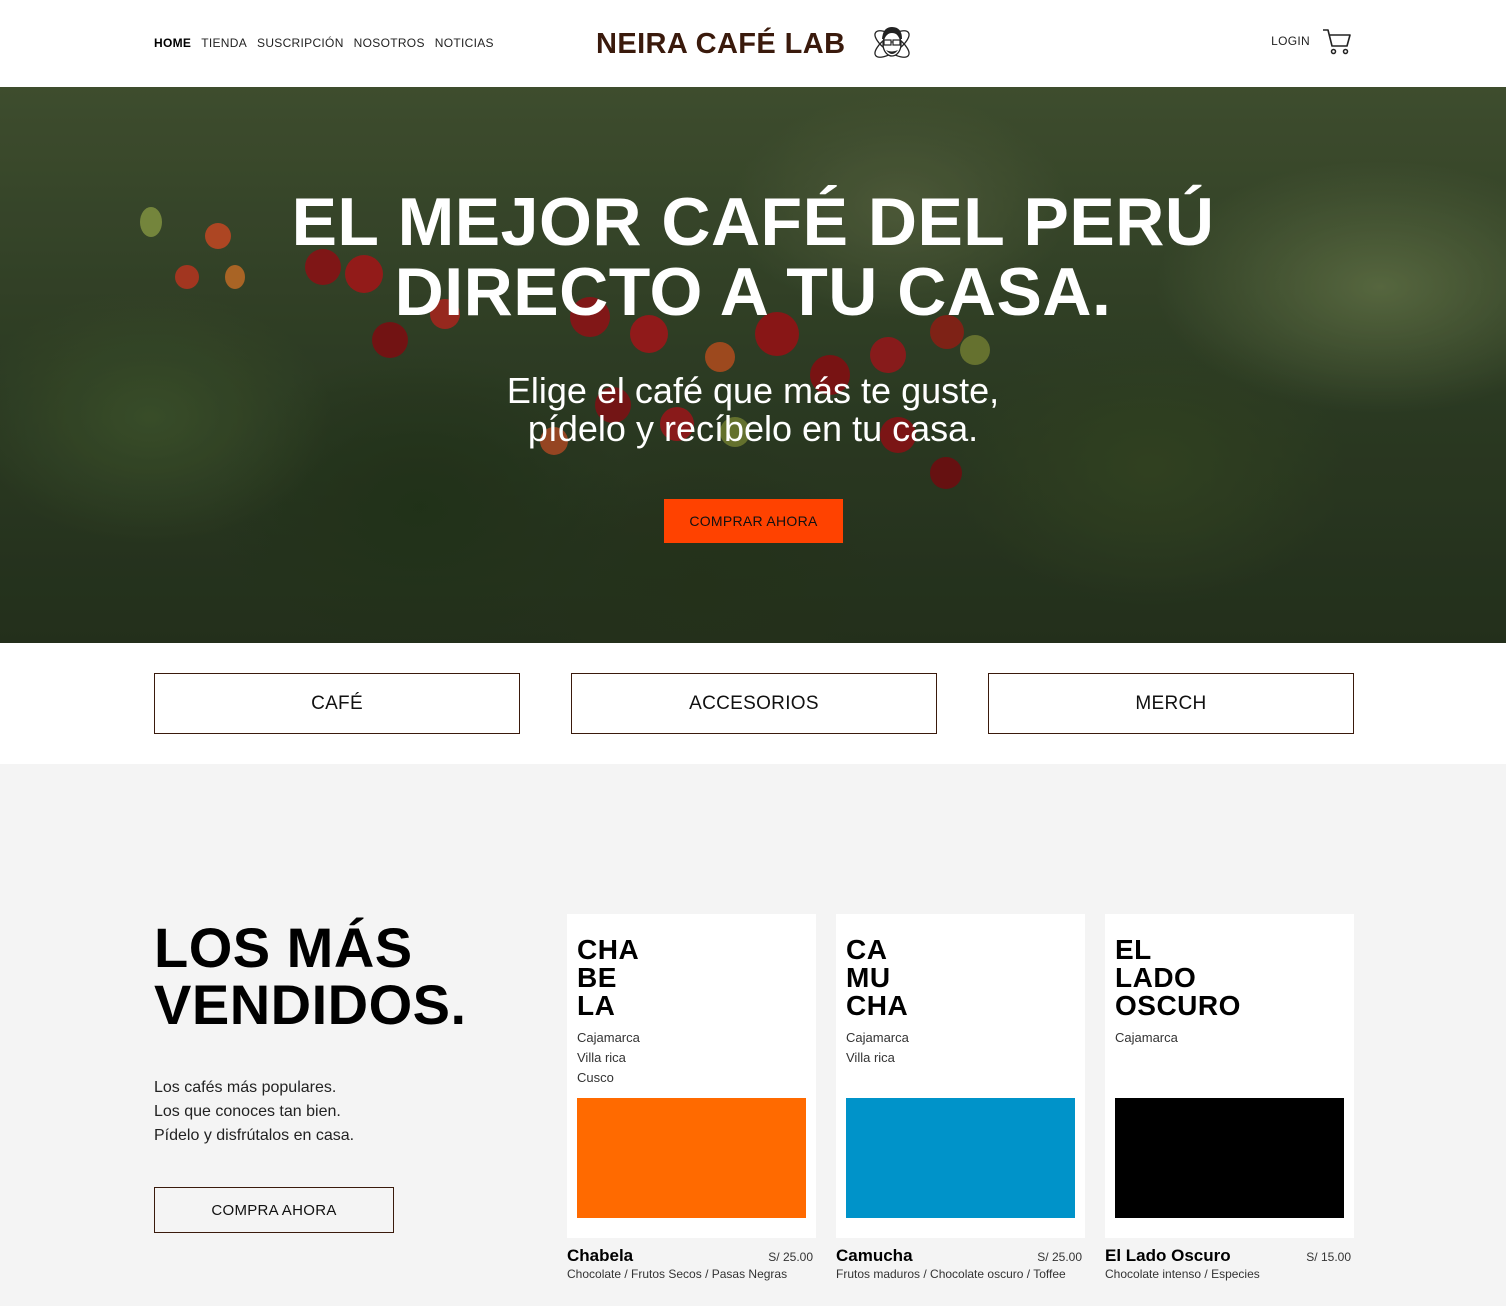 The height and width of the screenshot is (1306, 1506). Describe the element at coordinates (877, 1048) in the screenshot. I see `product-origins: Cajamarca Villa rica` at that location.